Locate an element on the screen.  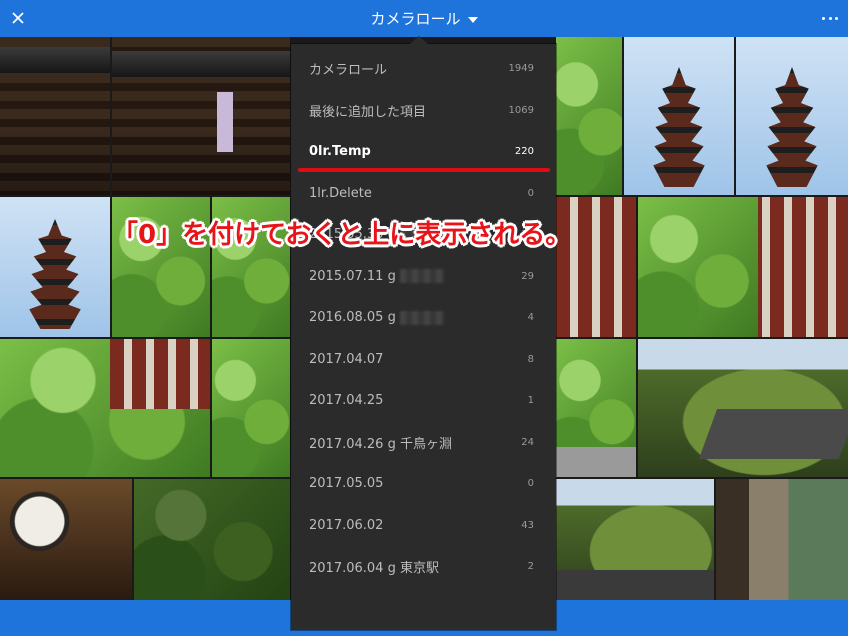
album-item-label: 2017.04.25 is located at coordinates (346, 401).